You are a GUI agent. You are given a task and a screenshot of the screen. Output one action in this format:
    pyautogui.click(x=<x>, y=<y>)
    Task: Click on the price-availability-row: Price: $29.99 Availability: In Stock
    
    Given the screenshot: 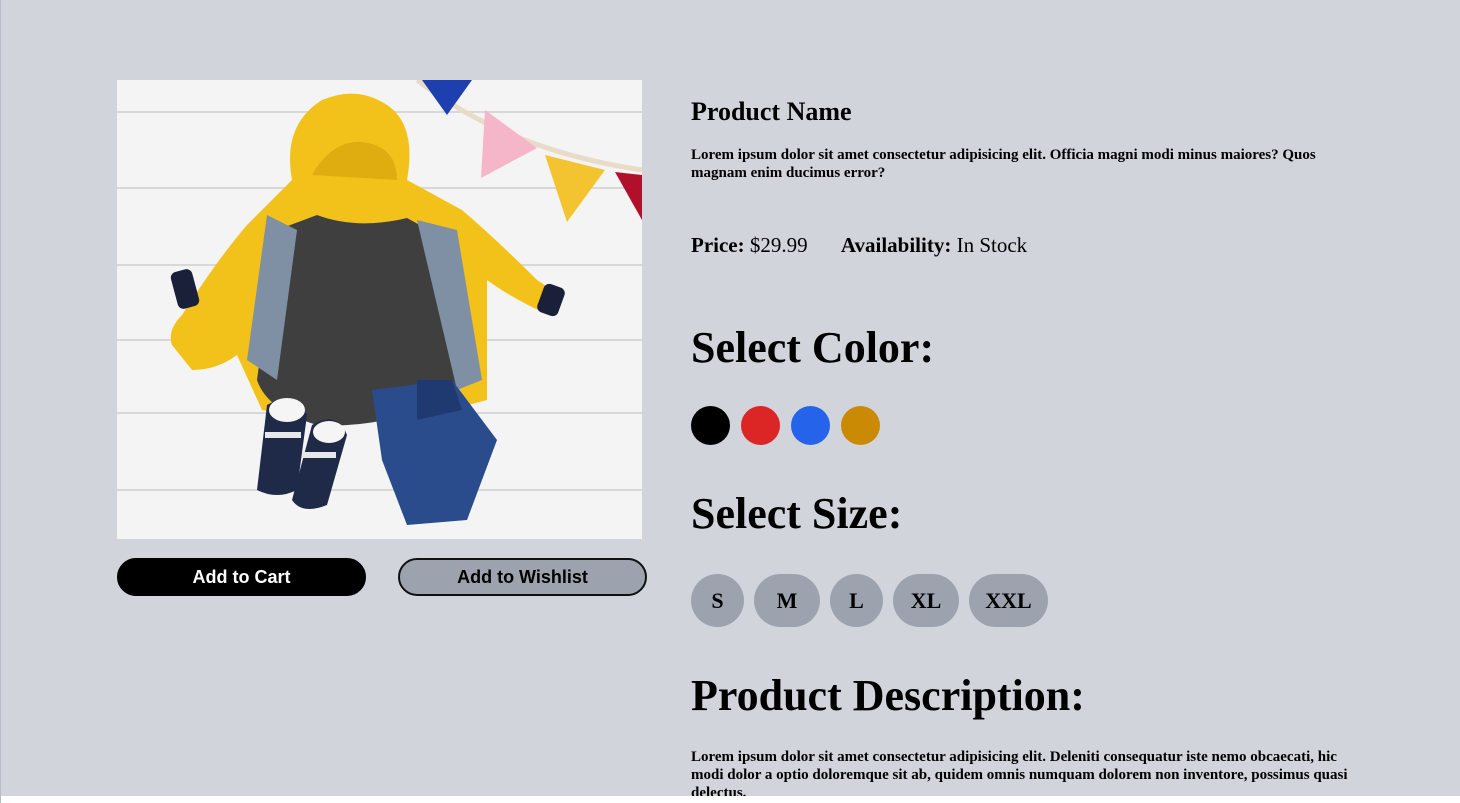 What is the action you would take?
    pyautogui.click(x=859, y=245)
    